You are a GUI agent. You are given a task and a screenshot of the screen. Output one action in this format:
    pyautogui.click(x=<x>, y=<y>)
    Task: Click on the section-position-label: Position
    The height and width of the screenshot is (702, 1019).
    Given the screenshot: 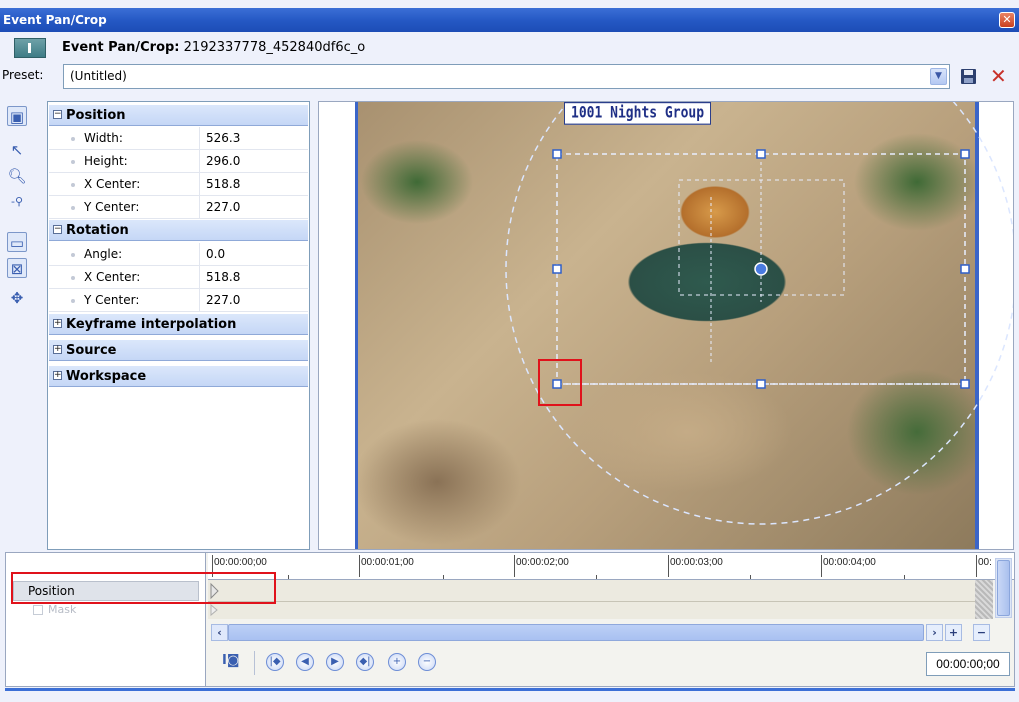 What is the action you would take?
    pyautogui.click(x=96, y=115)
    